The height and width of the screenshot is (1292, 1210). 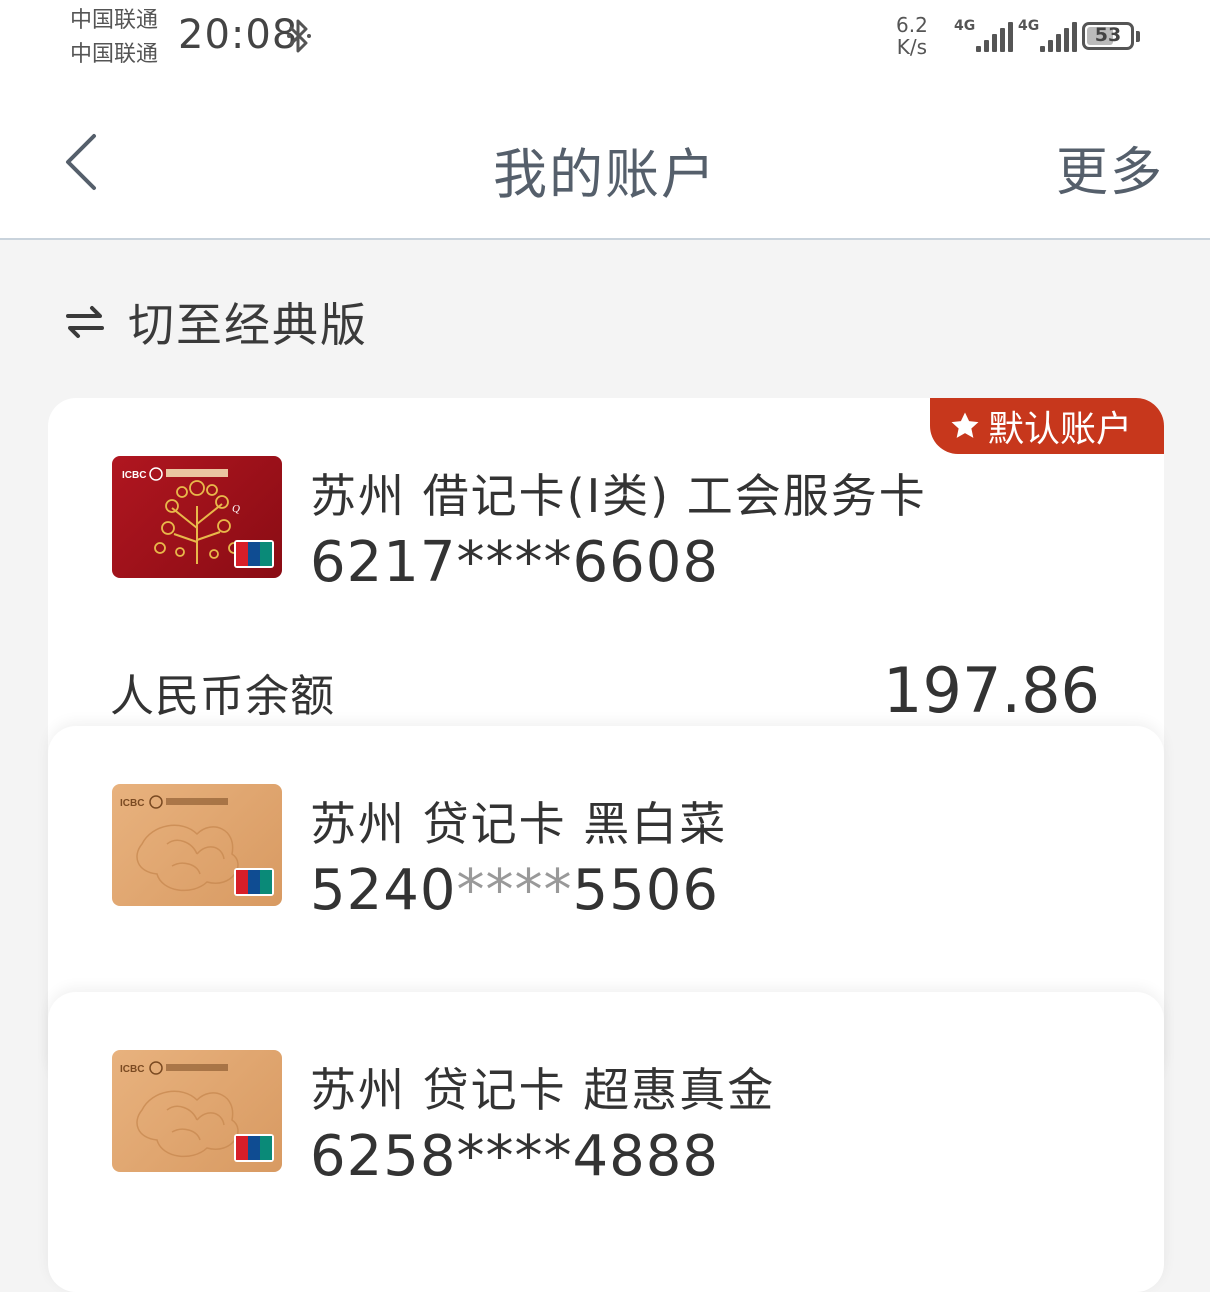 What do you see at coordinates (114, 38) in the screenshot?
I see `carrier-labels: 中国联通 中国联通` at bounding box center [114, 38].